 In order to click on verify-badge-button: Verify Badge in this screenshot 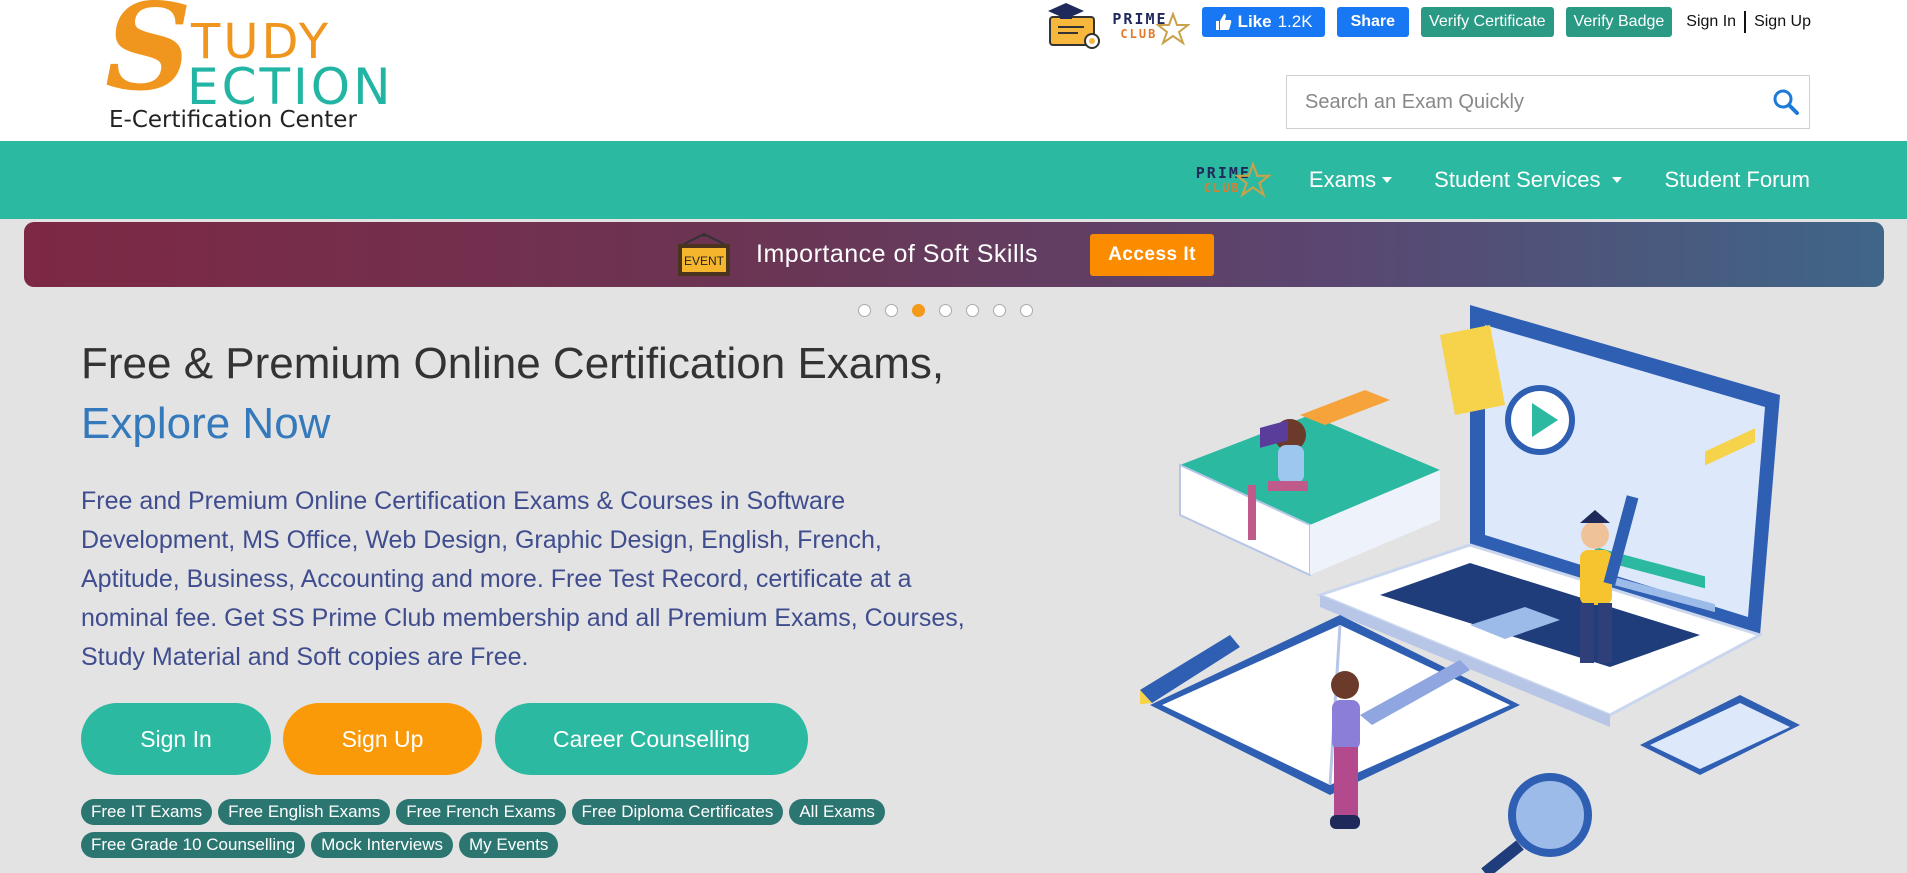, I will do `click(1619, 22)`.